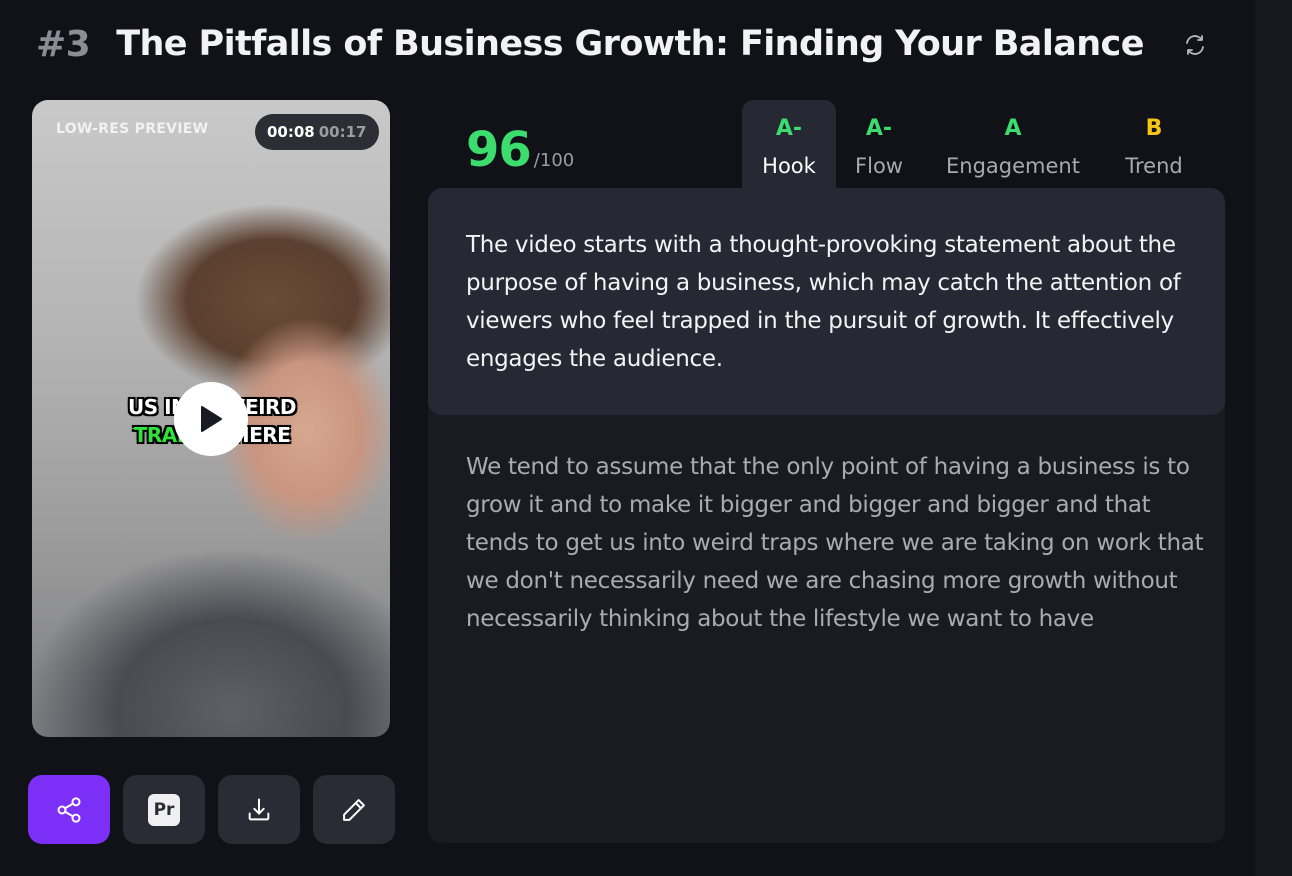 This screenshot has width=1292, height=876. I want to click on play-button, so click(211, 419).